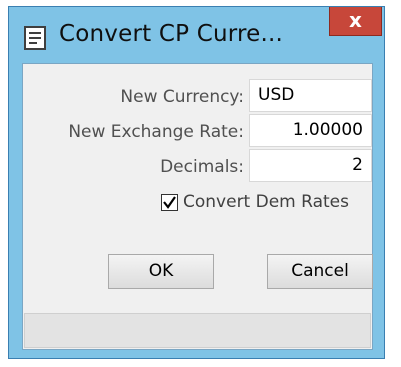 This screenshot has height=367, width=401. Describe the element at coordinates (266, 202) in the screenshot. I see `convert-dem-rates-label: Convert Dem Rates` at that location.